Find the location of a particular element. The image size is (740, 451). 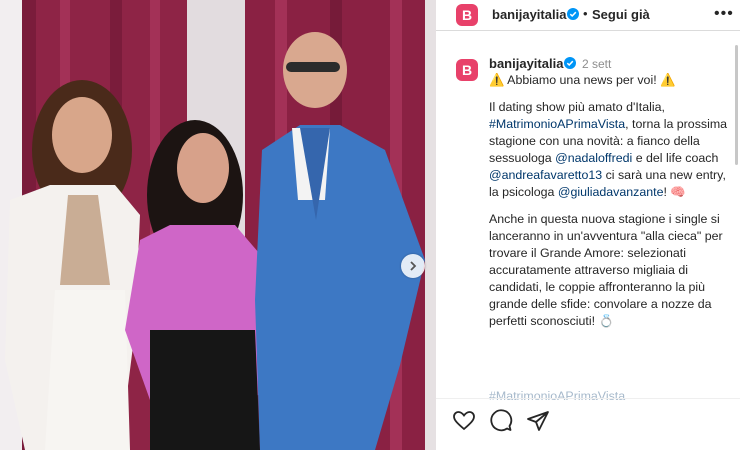

caption-text-segment: ! 🧠 is located at coordinates (674, 192).